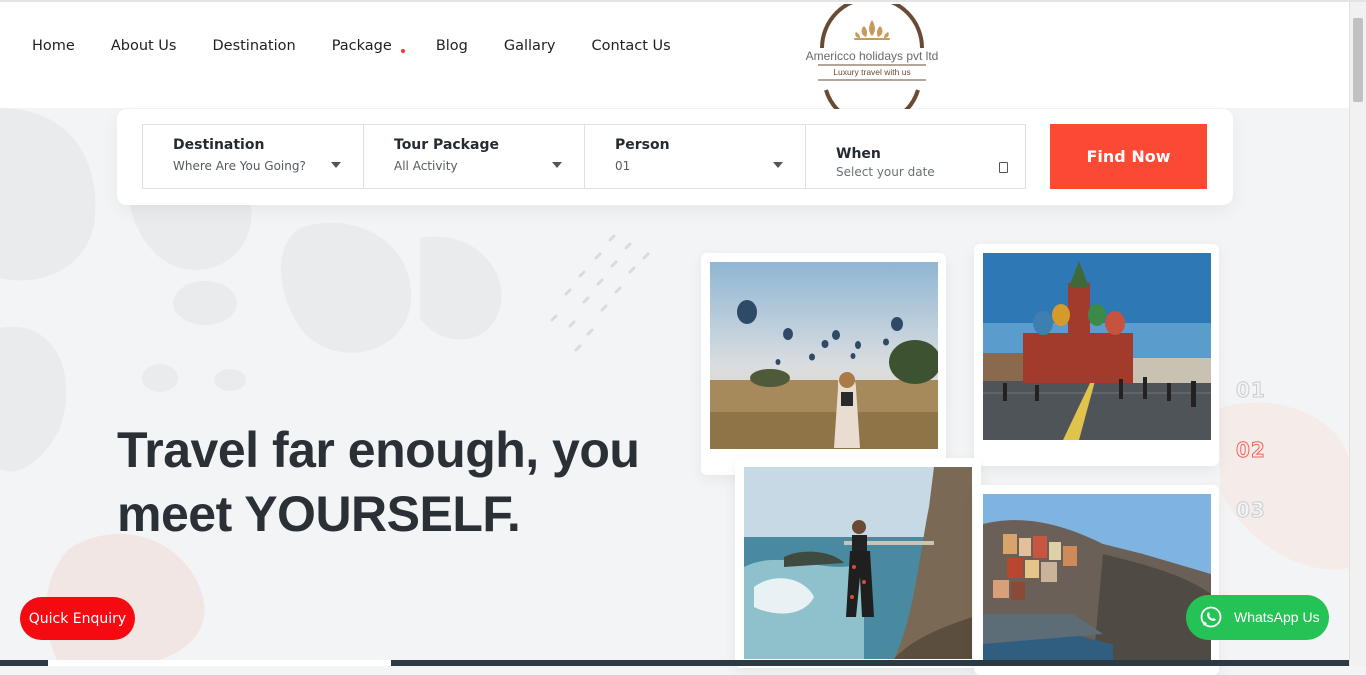  I want to click on photo-saint-basils-cathedral, so click(1096, 355).